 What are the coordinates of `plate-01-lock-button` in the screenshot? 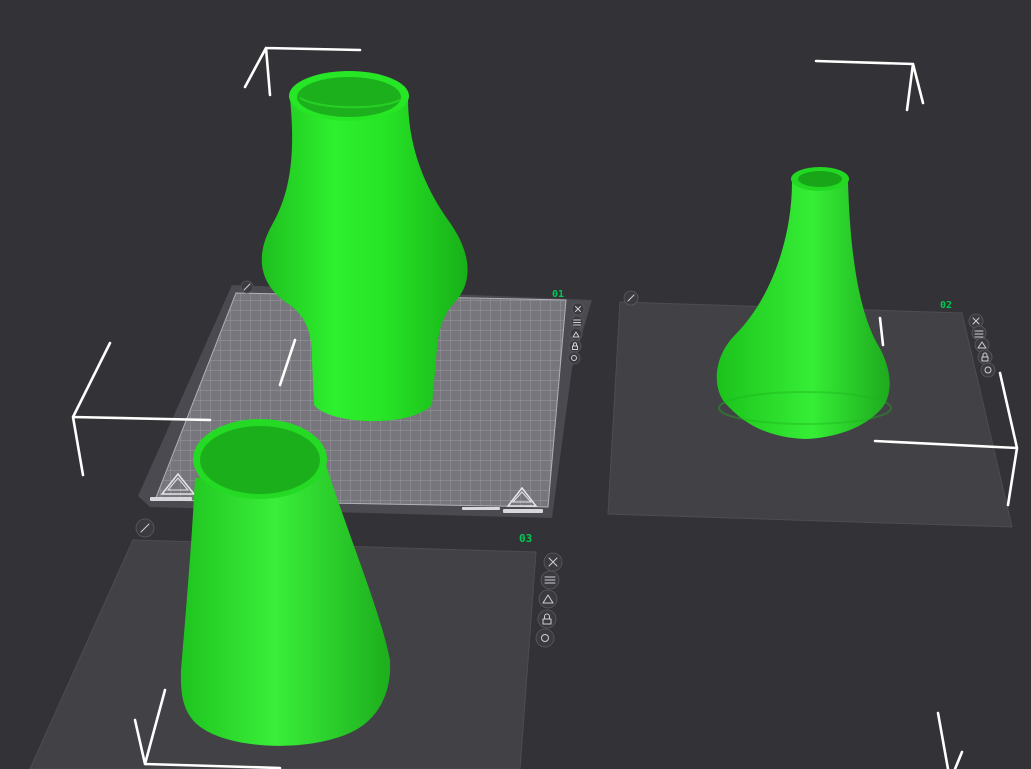 It's located at (575, 346).